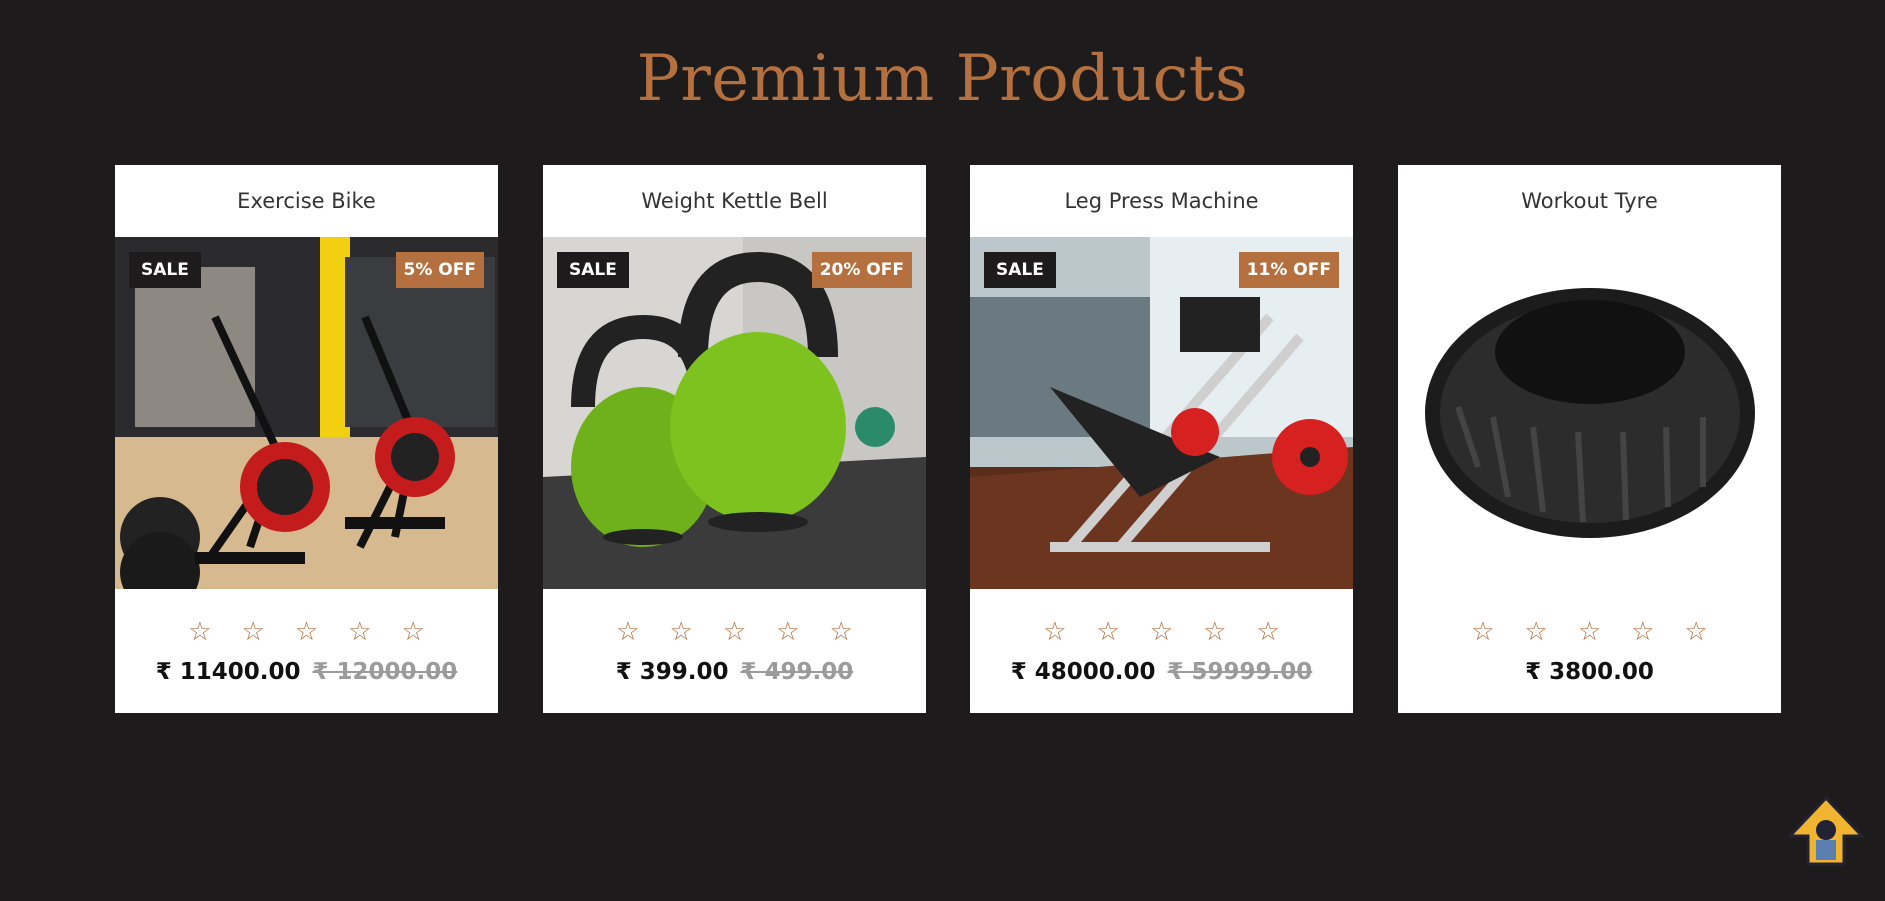 The height and width of the screenshot is (901, 1885). I want to click on price: ₹ 48000.00, so click(1083, 672).